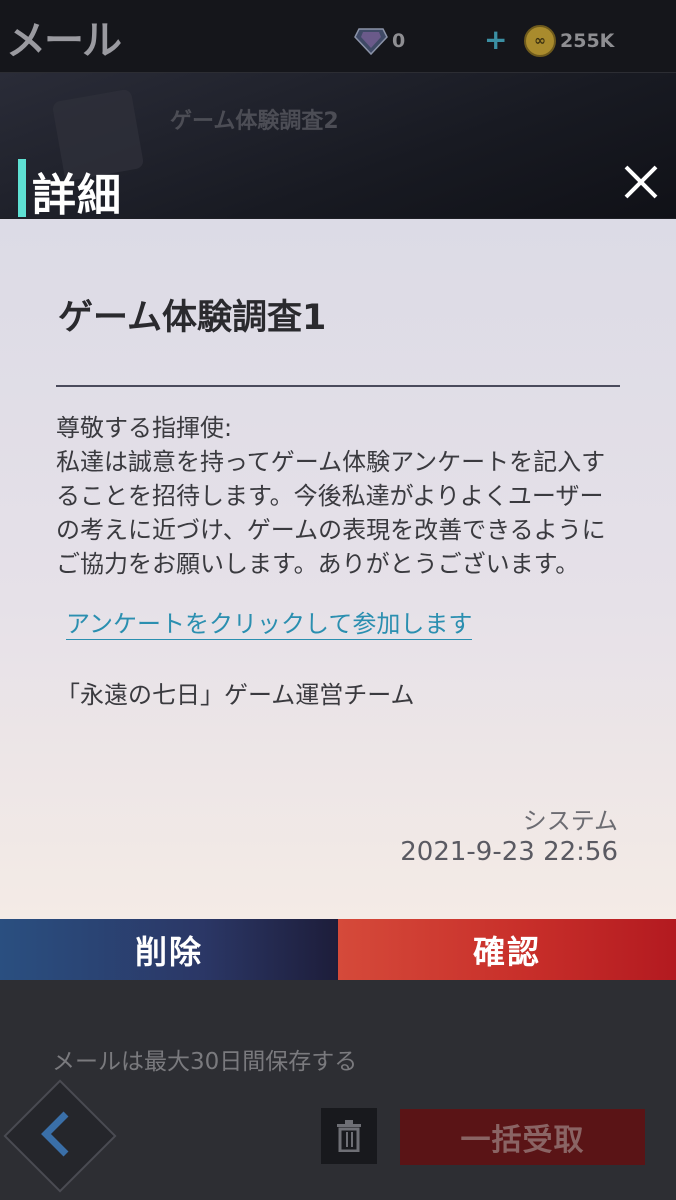 The image size is (676, 1200). What do you see at coordinates (192, 318) in the screenshot?
I see `mail-title: ゲーム体験調査1` at bounding box center [192, 318].